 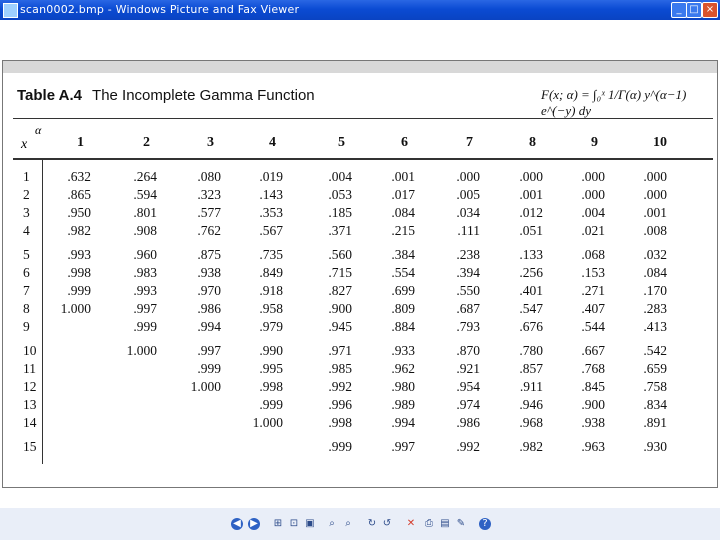 What do you see at coordinates (655, 290) in the screenshot?
I see `table-cell: .170` at bounding box center [655, 290].